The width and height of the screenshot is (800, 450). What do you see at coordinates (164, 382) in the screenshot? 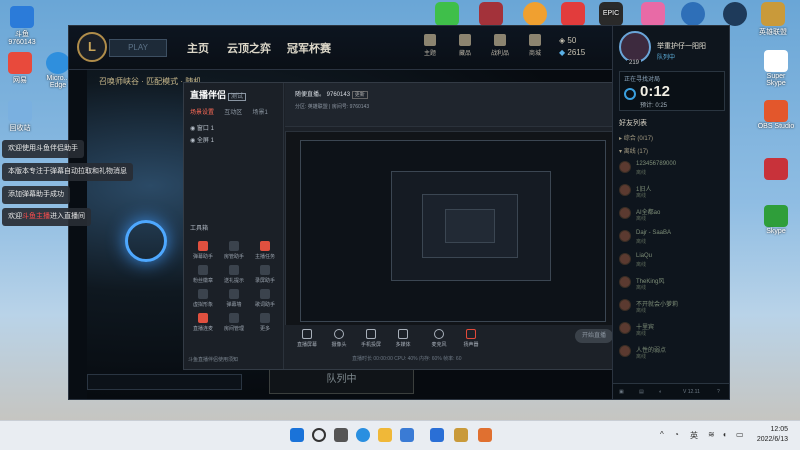
I see `chat-input` at bounding box center [164, 382].